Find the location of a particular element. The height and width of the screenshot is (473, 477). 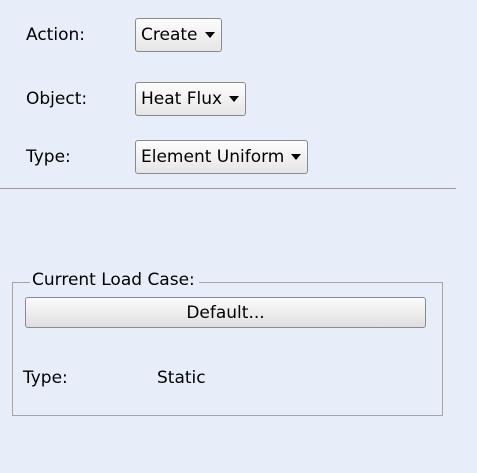

object-dropdown: Heat Flux is located at coordinates (191, 99).